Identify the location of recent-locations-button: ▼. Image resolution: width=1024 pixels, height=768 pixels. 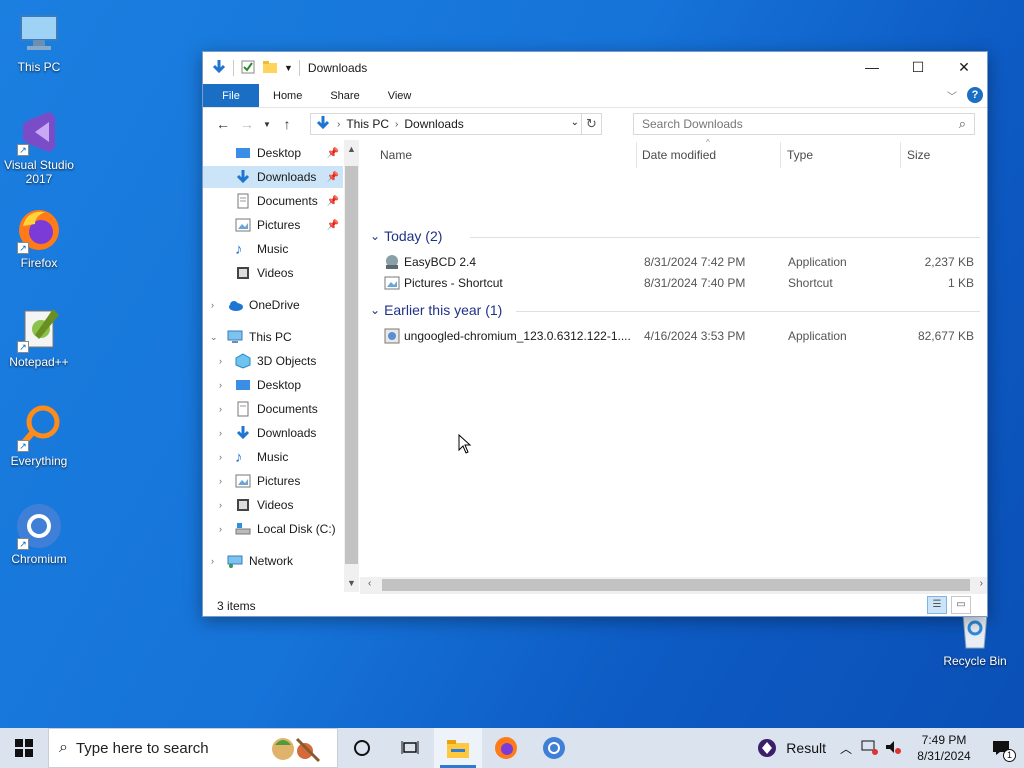
(267, 124).